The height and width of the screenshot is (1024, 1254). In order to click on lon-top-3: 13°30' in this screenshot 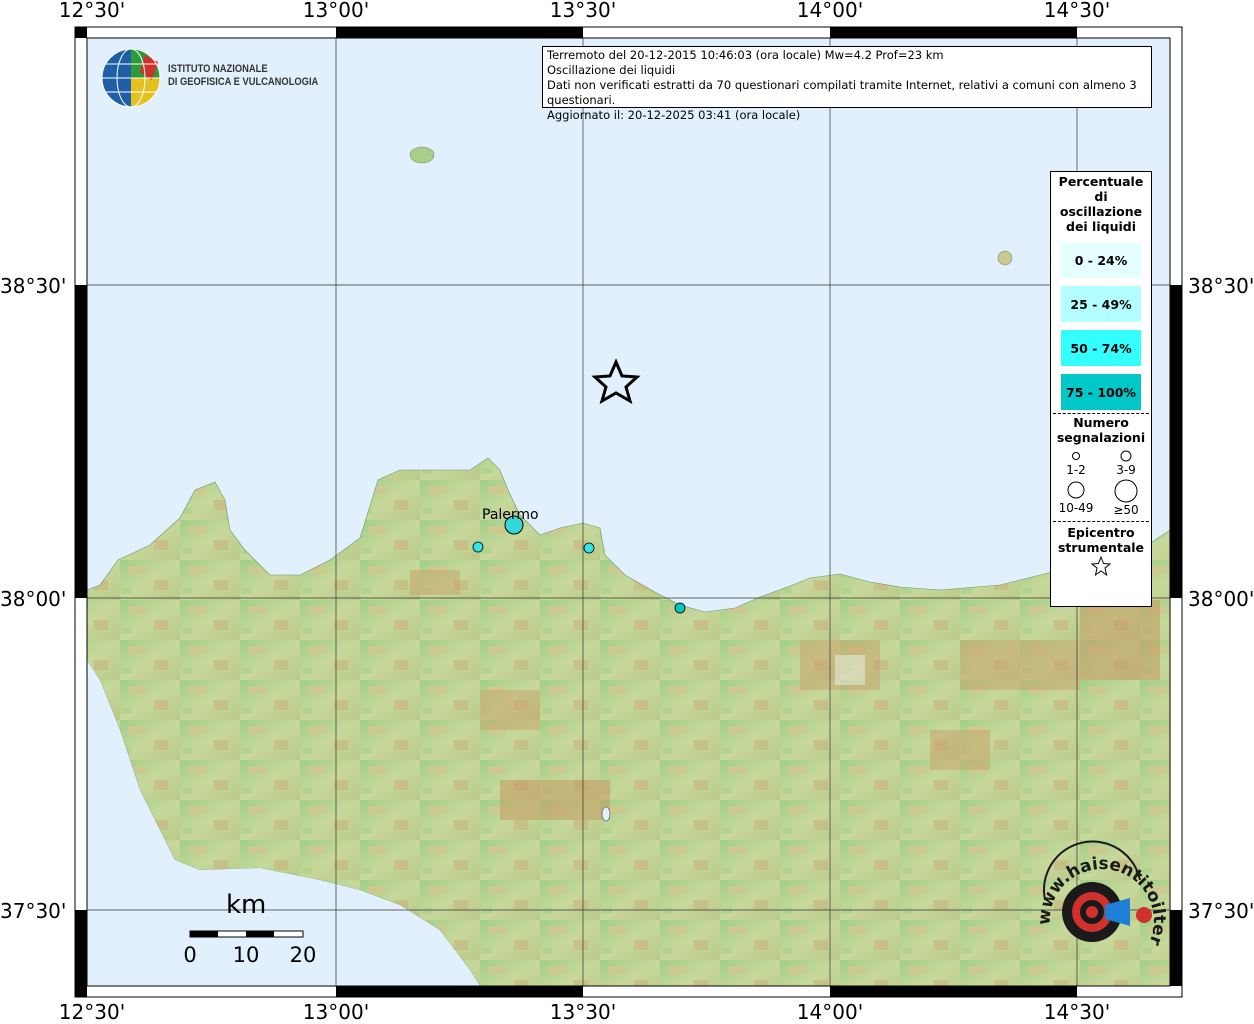, I will do `click(583, 11)`.